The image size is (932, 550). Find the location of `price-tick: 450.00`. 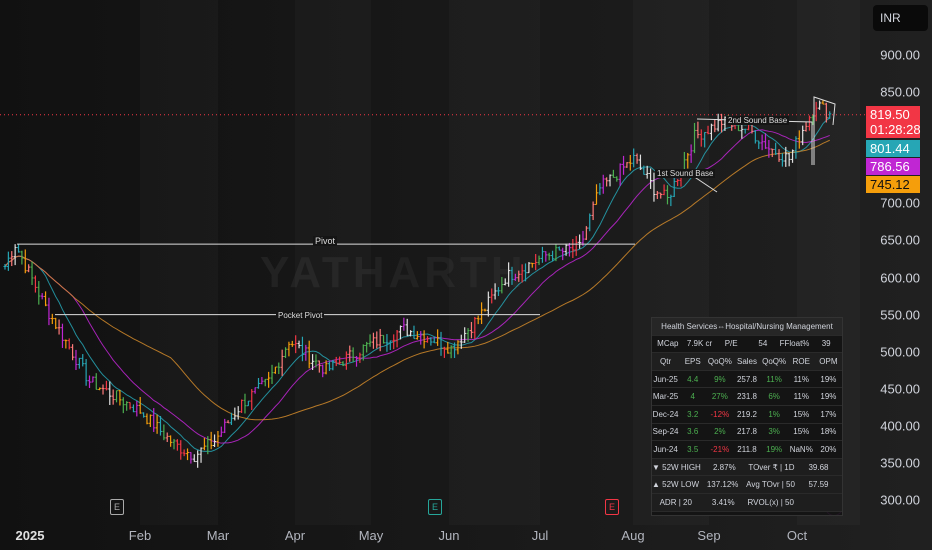

price-tick: 450.00 is located at coordinates (900, 389).